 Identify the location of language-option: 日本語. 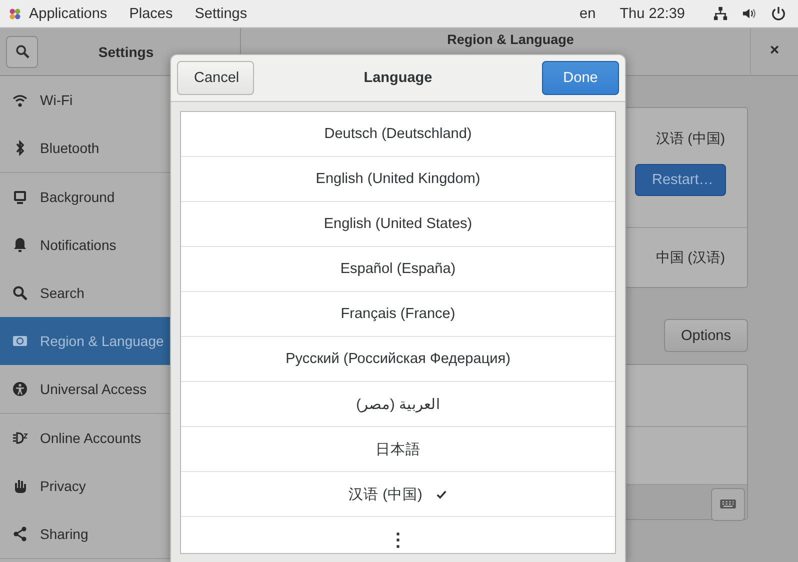
(398, 449).